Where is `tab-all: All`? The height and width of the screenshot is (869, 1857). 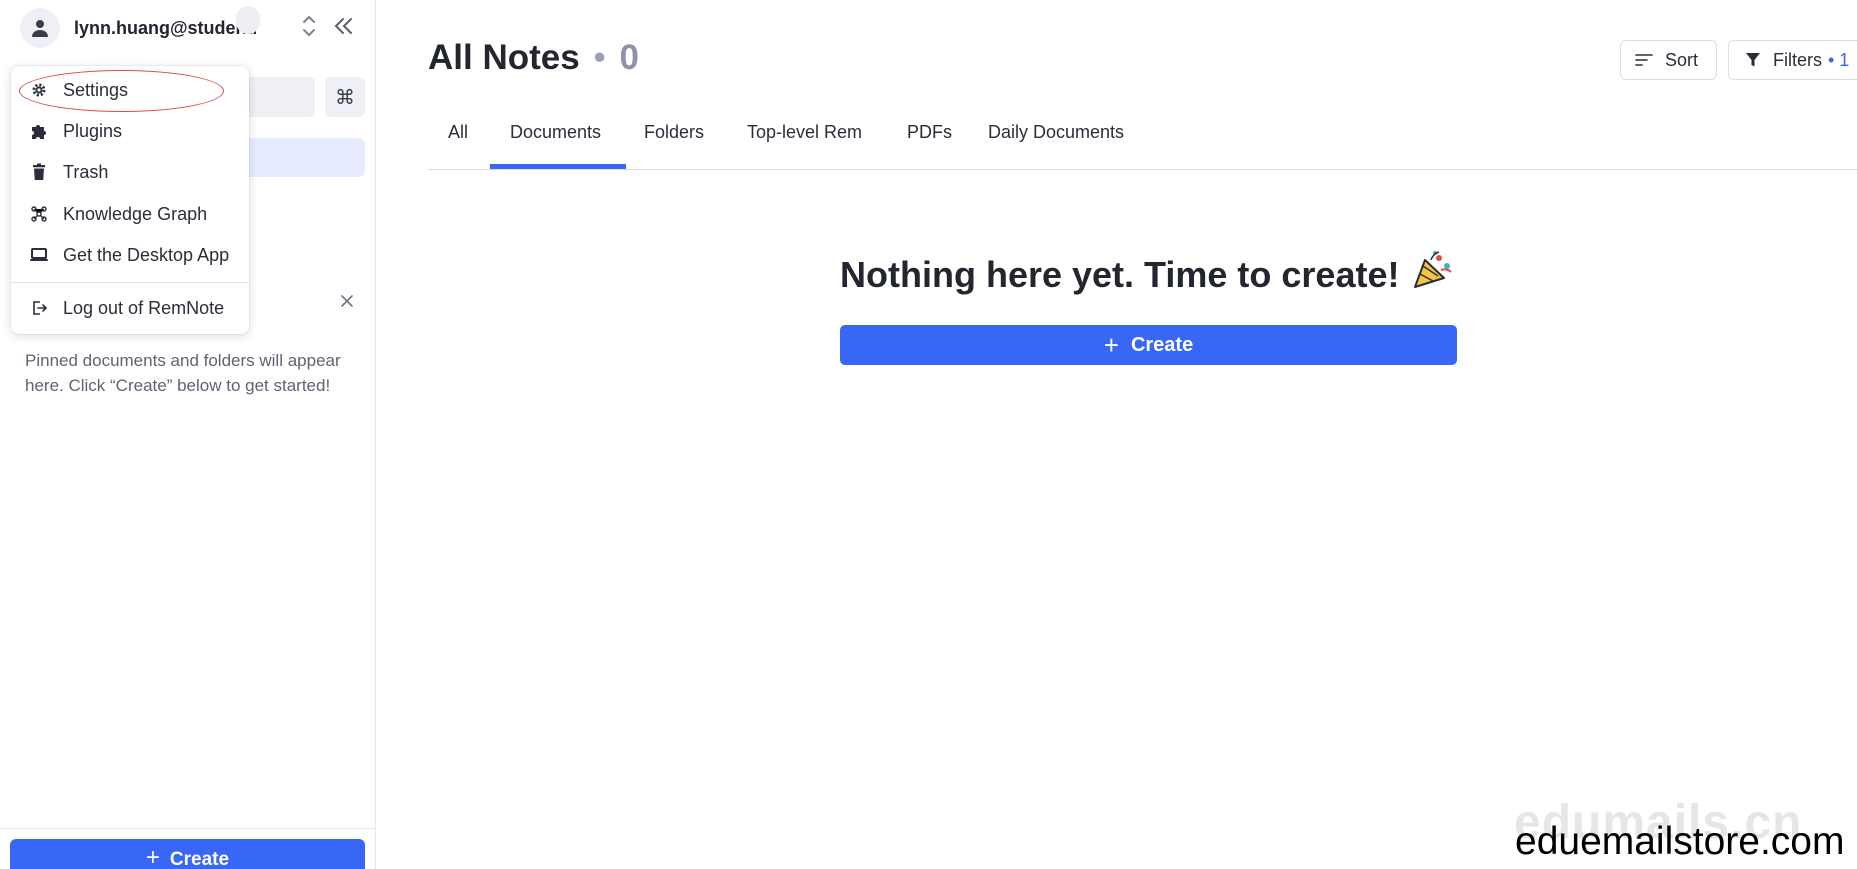
tab-all: All is located at coordinates (466, 137).